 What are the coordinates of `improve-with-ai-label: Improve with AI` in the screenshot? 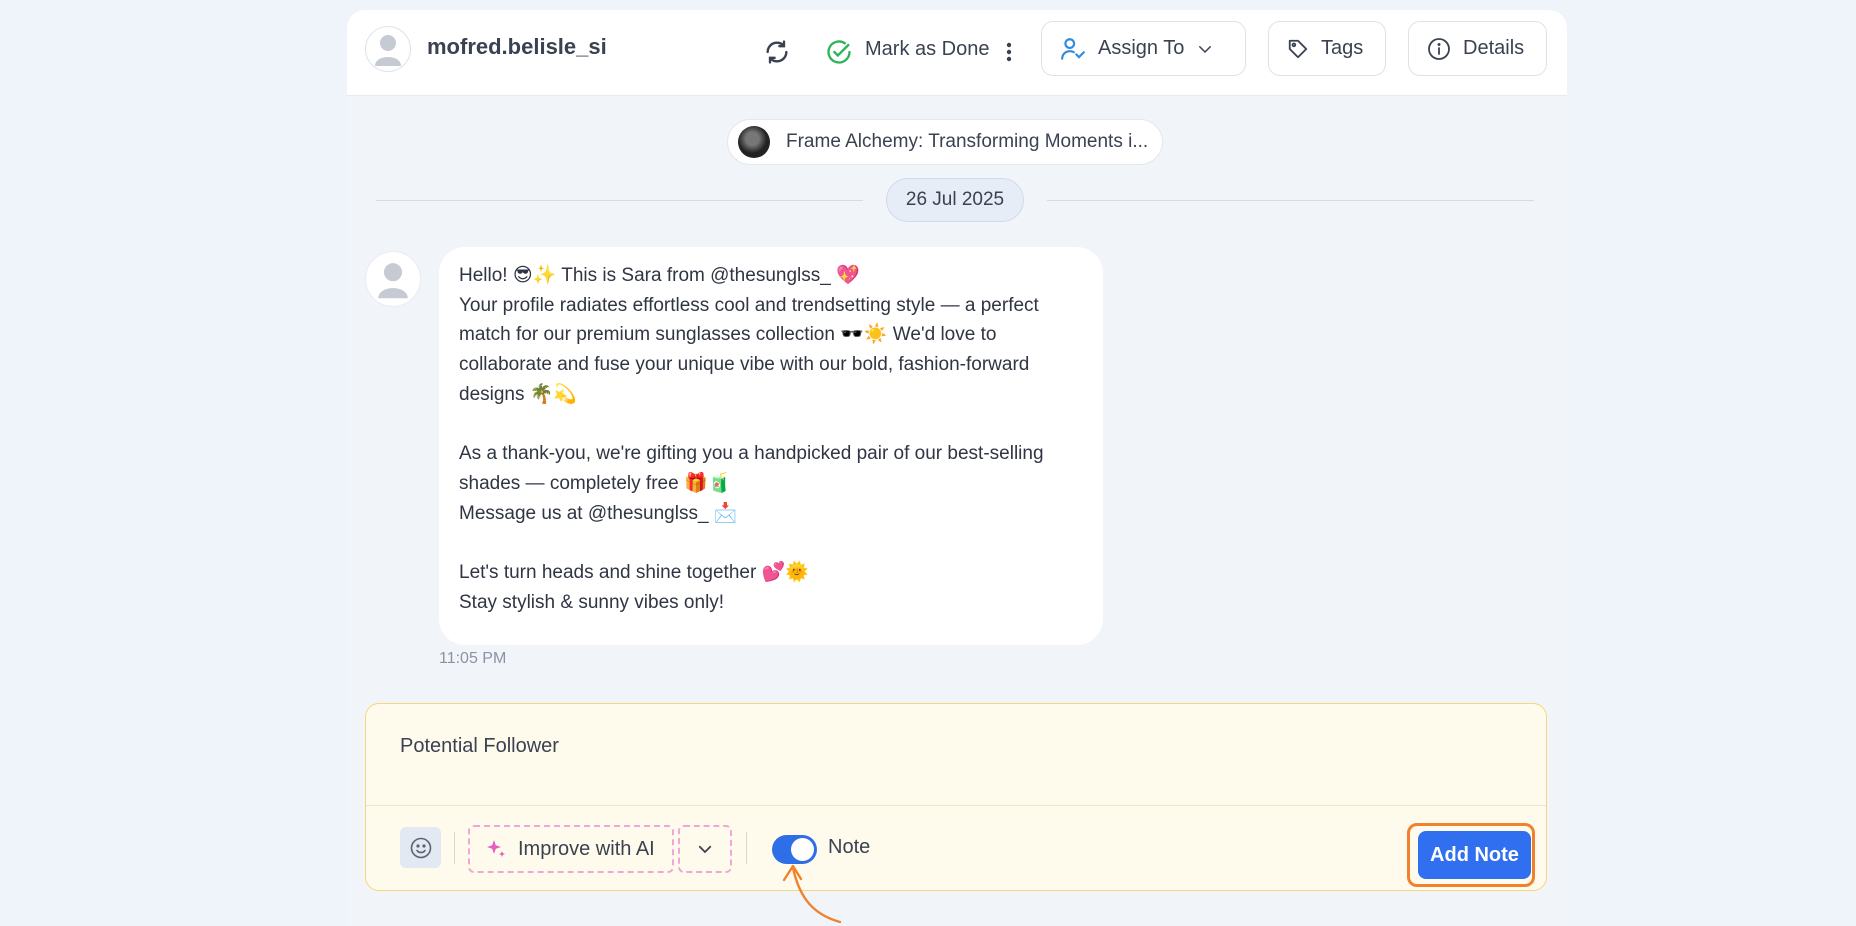 It's located at (586, 848).